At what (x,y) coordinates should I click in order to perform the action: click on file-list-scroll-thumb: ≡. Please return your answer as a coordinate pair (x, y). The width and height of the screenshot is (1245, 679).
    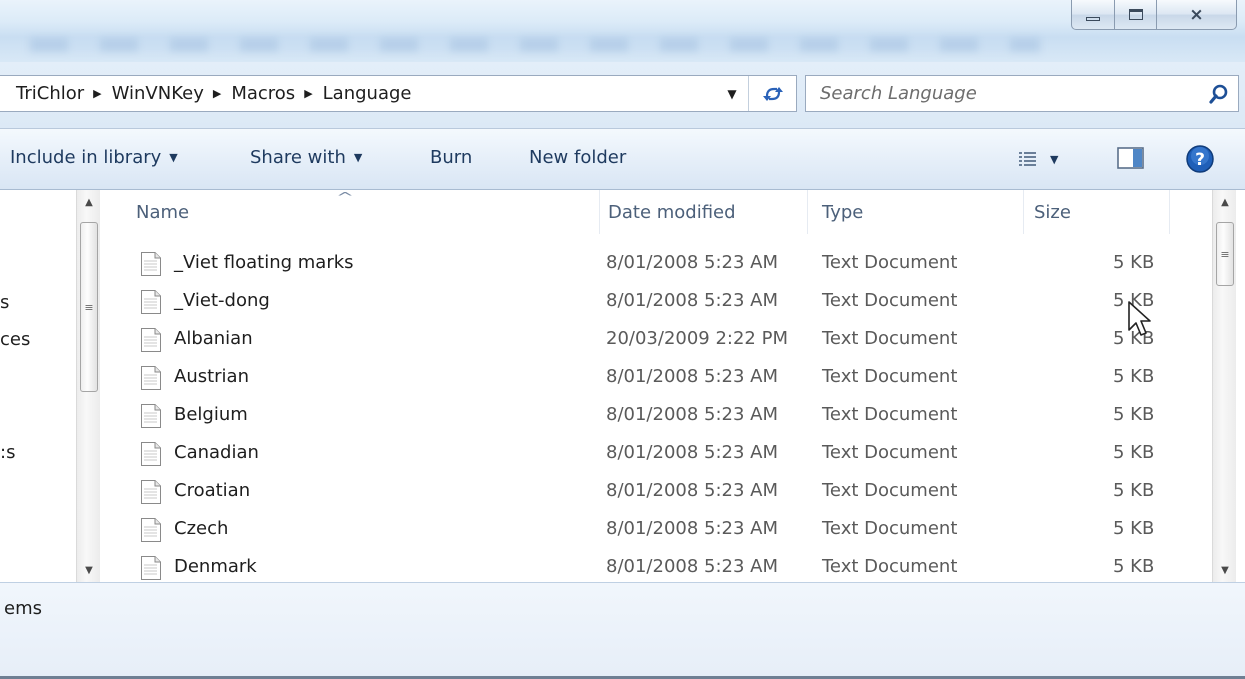
    Looking at the image, I should click on (1225, 254).